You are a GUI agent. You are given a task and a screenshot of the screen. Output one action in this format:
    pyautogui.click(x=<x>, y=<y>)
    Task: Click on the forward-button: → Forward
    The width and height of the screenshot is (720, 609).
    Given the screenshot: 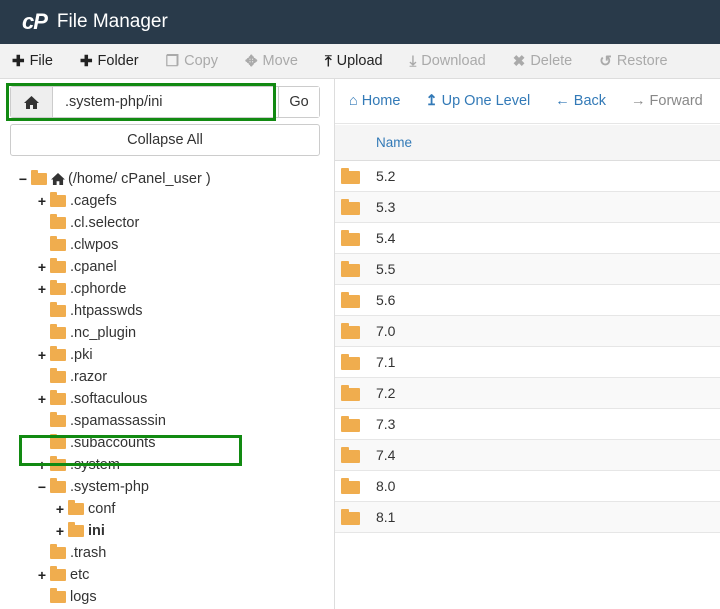 What is the action you would take?
    pyautogui.click(x=667, y=101)
    